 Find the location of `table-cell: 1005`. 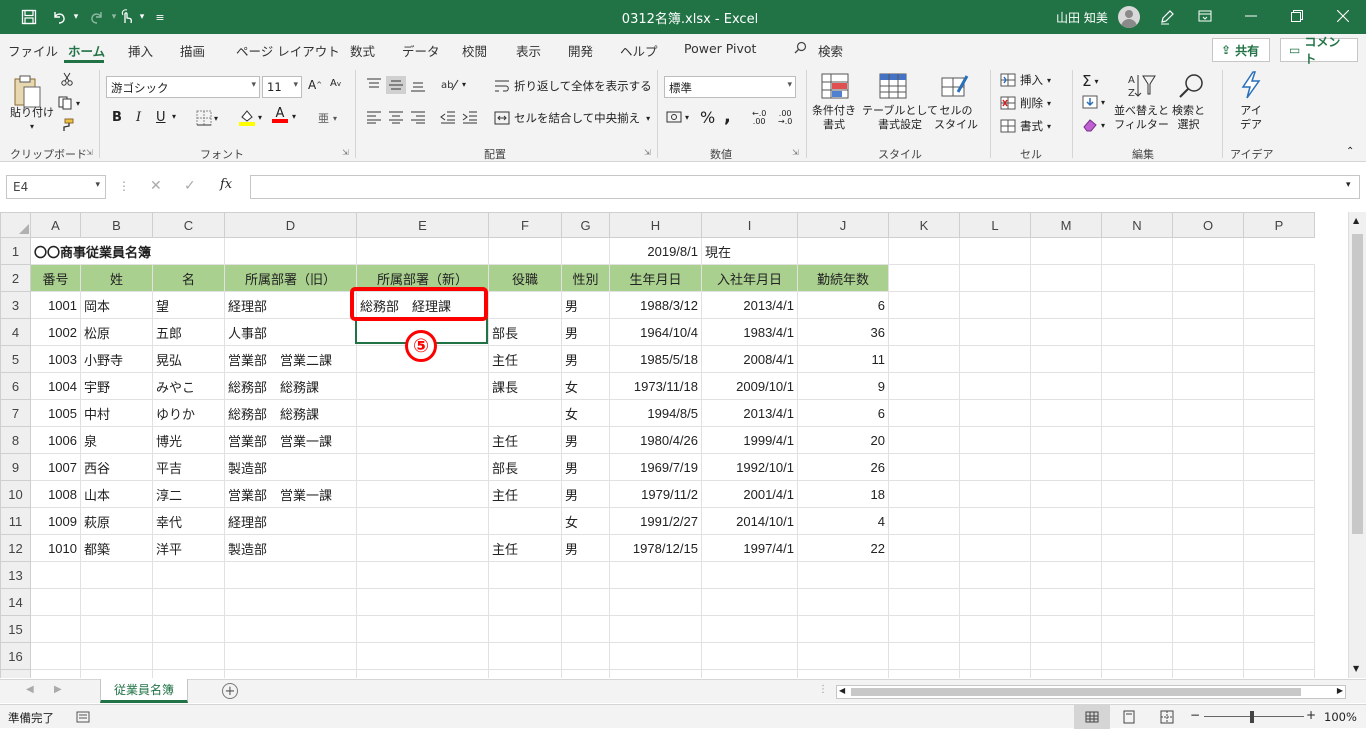

table-cell: 1005 is located at coordinates (55, 413).